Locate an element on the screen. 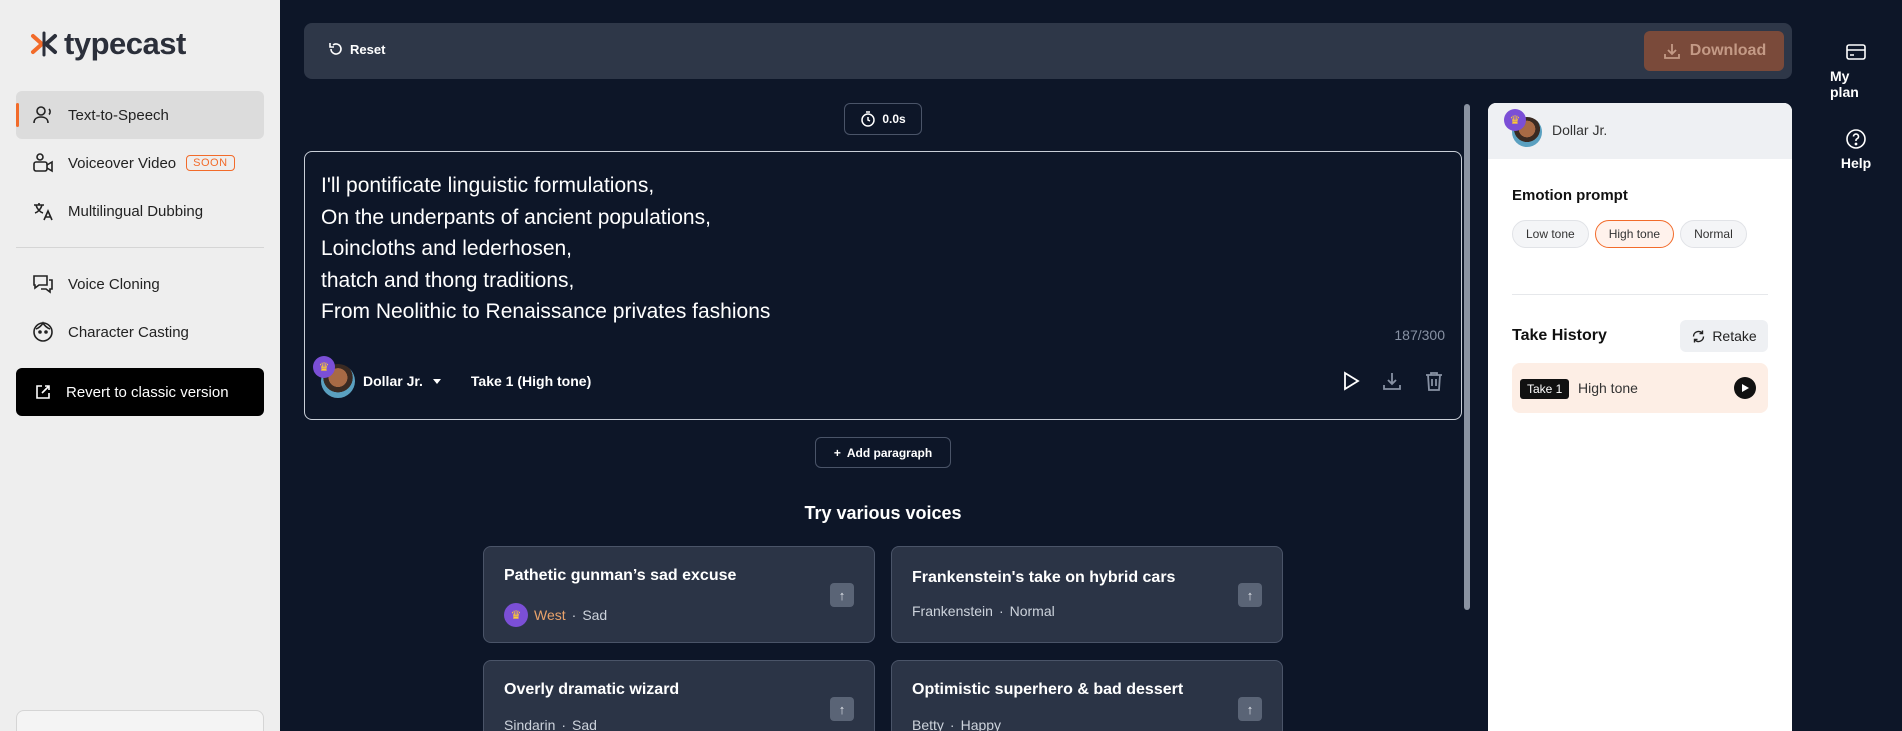 The width and height of the screenshot is (1902, 731). download-button: Download is located at coordinates (1714, 51).